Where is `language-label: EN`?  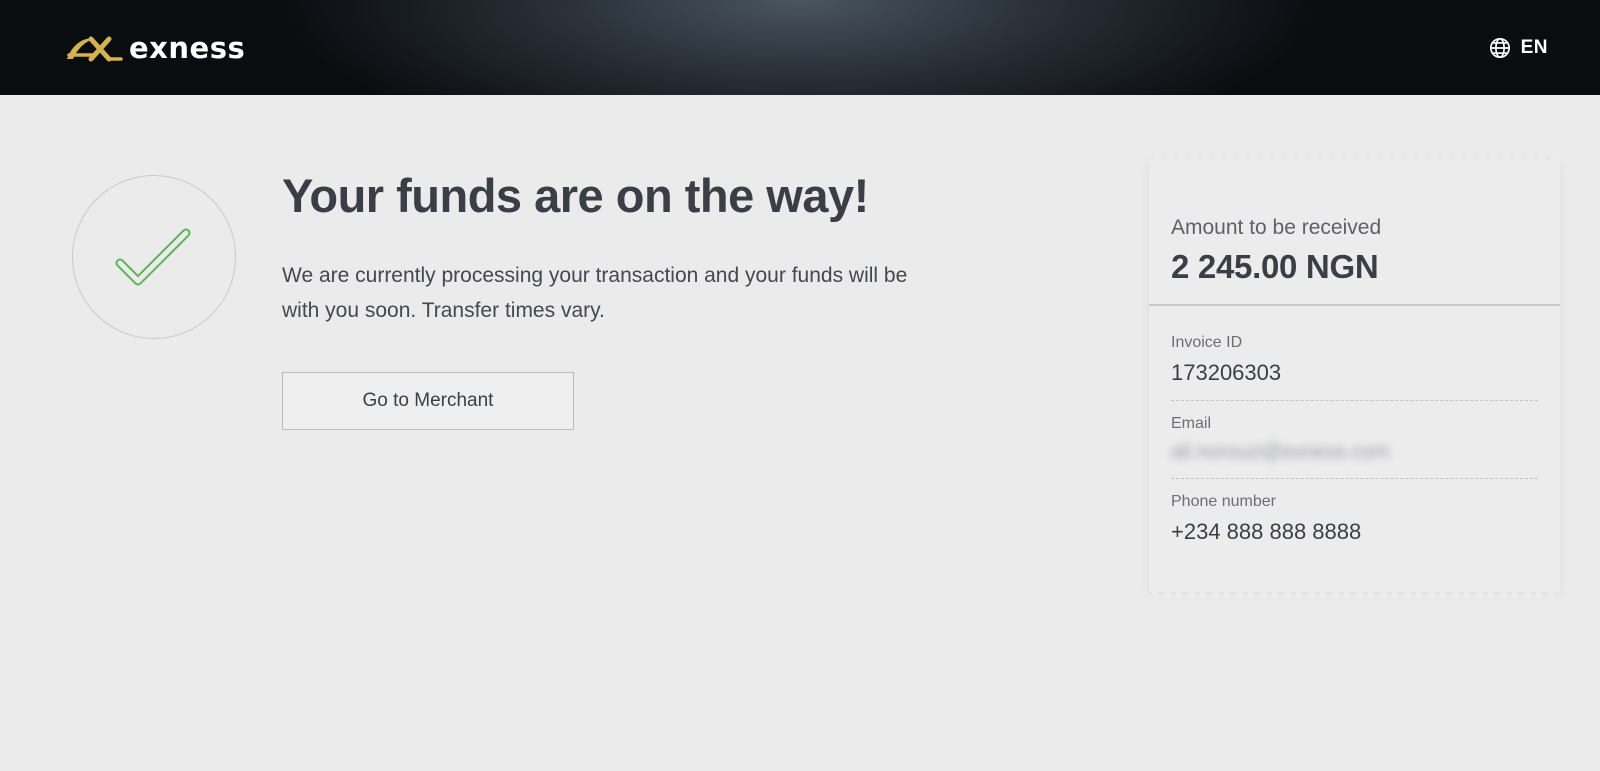 language-label: EN is located at coordinates (1534, 47).